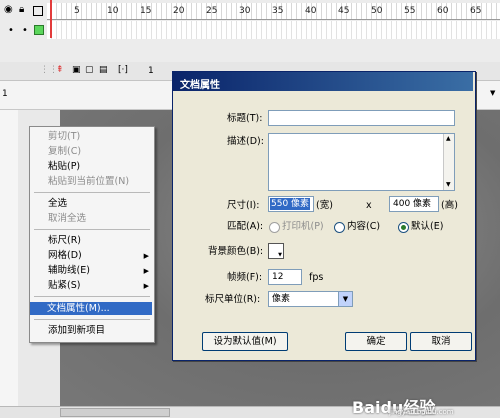 This screenshot has height=418, width=500. Describe the element at coordinates (212, 11) in the screenshot. I see `frame-number: 25` at that location.